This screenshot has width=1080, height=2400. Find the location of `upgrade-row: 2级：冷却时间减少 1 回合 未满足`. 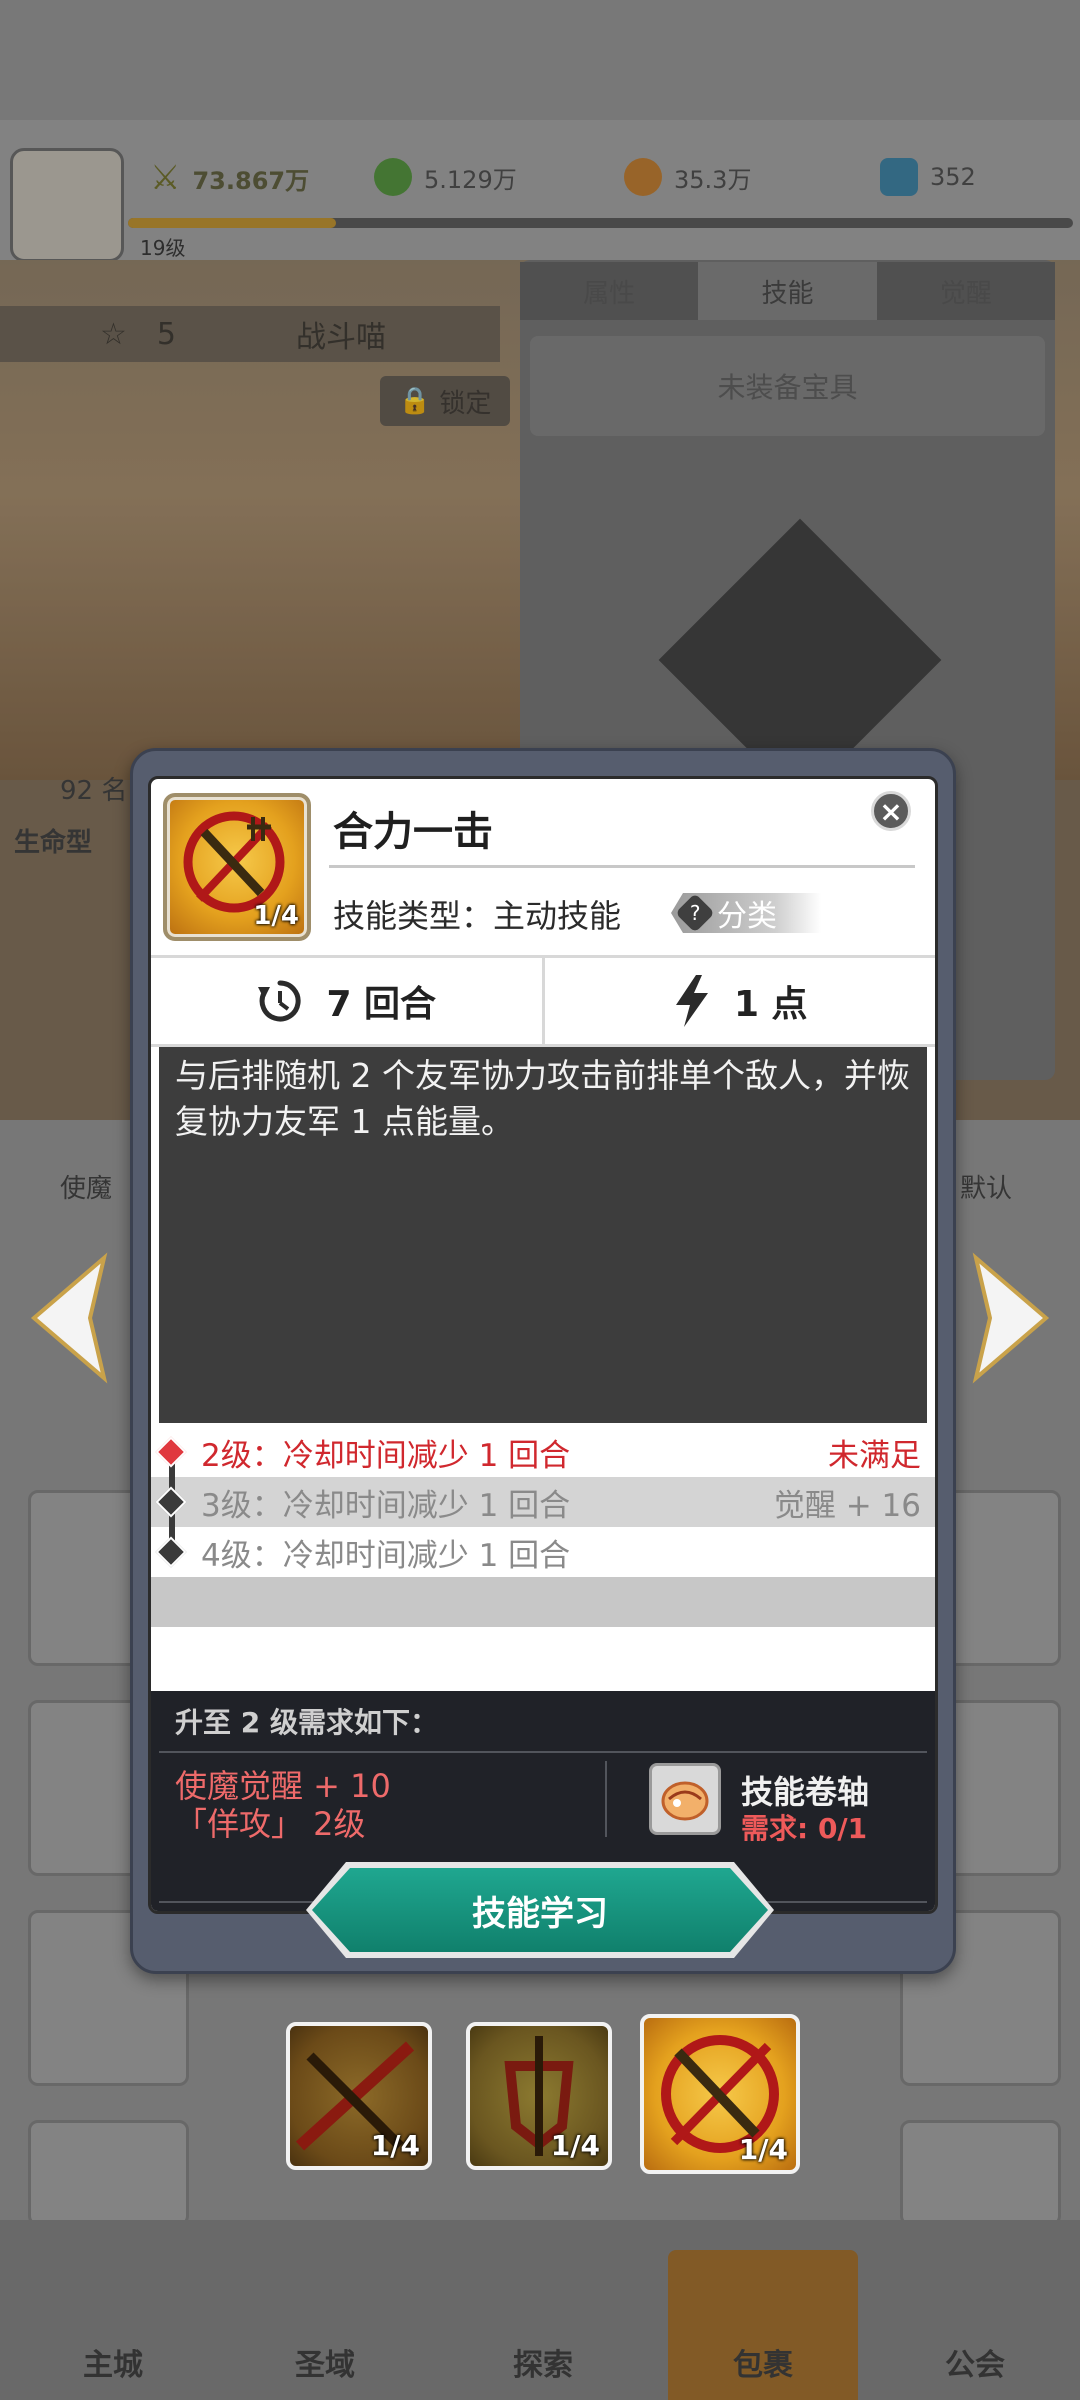

upgrade-row: 2级：冷却时间减少 1 回合 未满足 is located at coordinates (543, 1452).